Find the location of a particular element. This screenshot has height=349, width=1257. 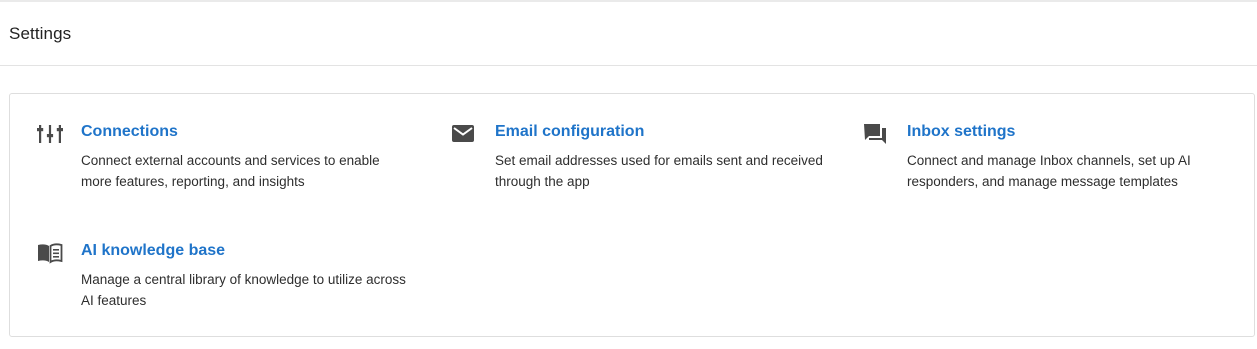

email-configuration-link: Email configuration is located at coordinates (569, 132).